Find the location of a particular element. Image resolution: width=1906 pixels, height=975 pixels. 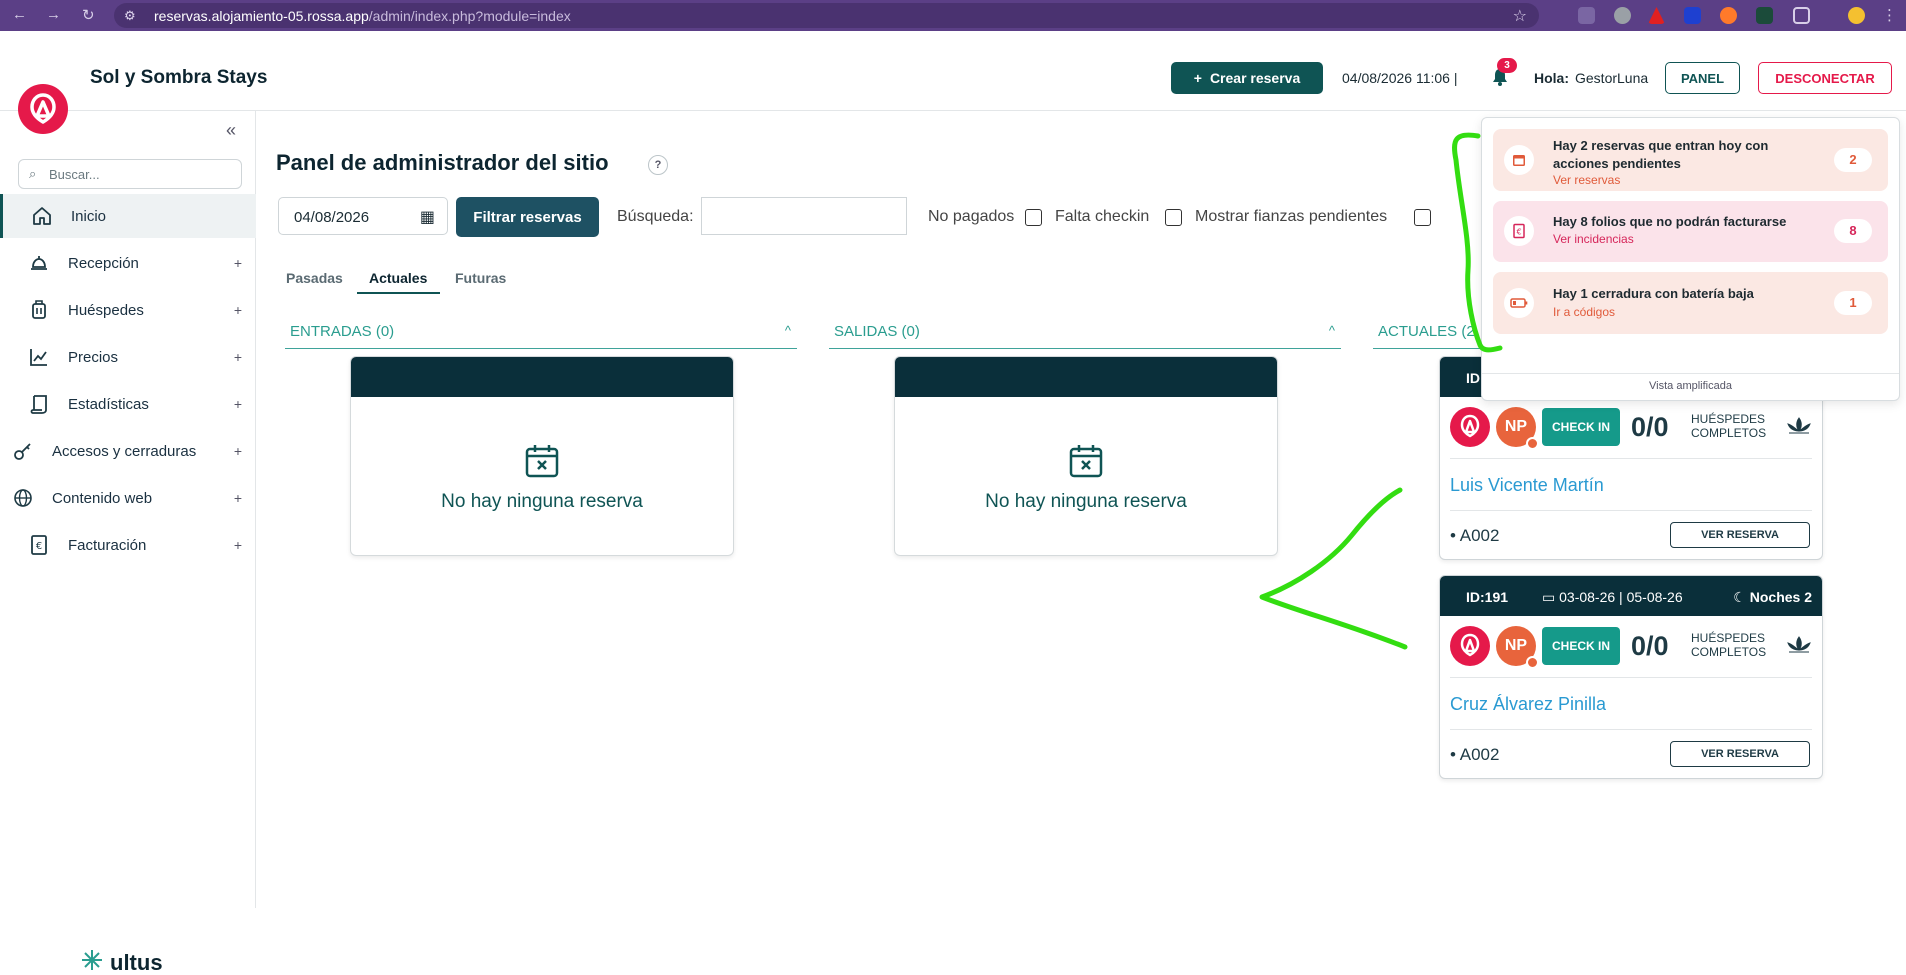

notification-link: Ver incidencias is located at coordinates (1593, 239).